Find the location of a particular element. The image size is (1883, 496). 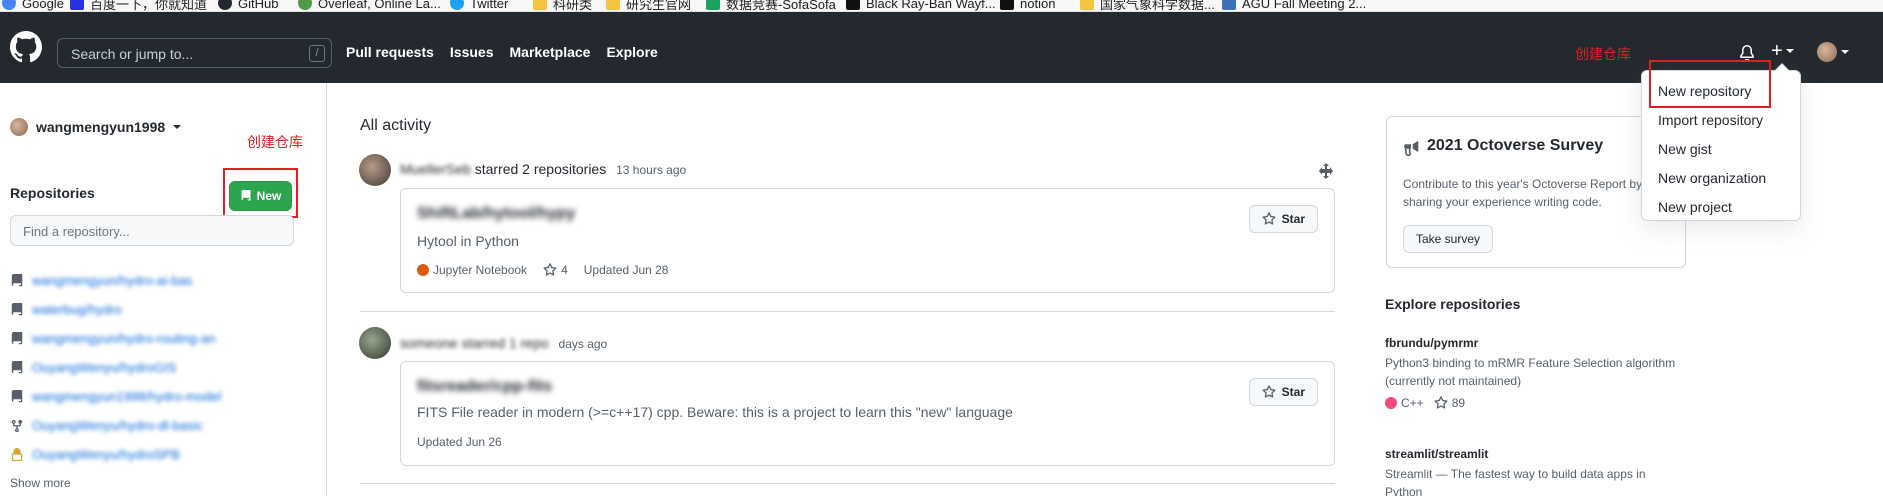

list-item: OuyangWenyu/hydroGIS is located at coordinates (115, 367).